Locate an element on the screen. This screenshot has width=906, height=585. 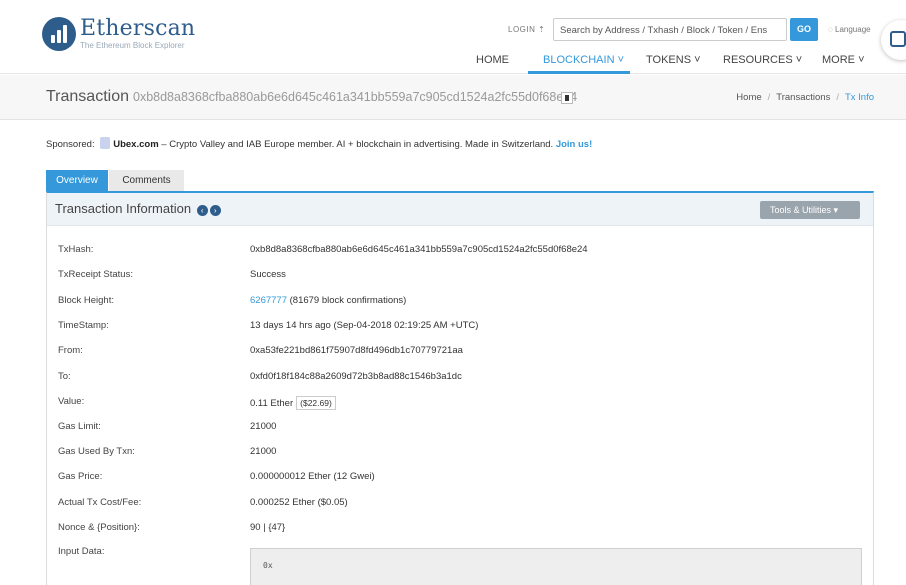
nav-home: HOME is located at coordinates (492, 60).